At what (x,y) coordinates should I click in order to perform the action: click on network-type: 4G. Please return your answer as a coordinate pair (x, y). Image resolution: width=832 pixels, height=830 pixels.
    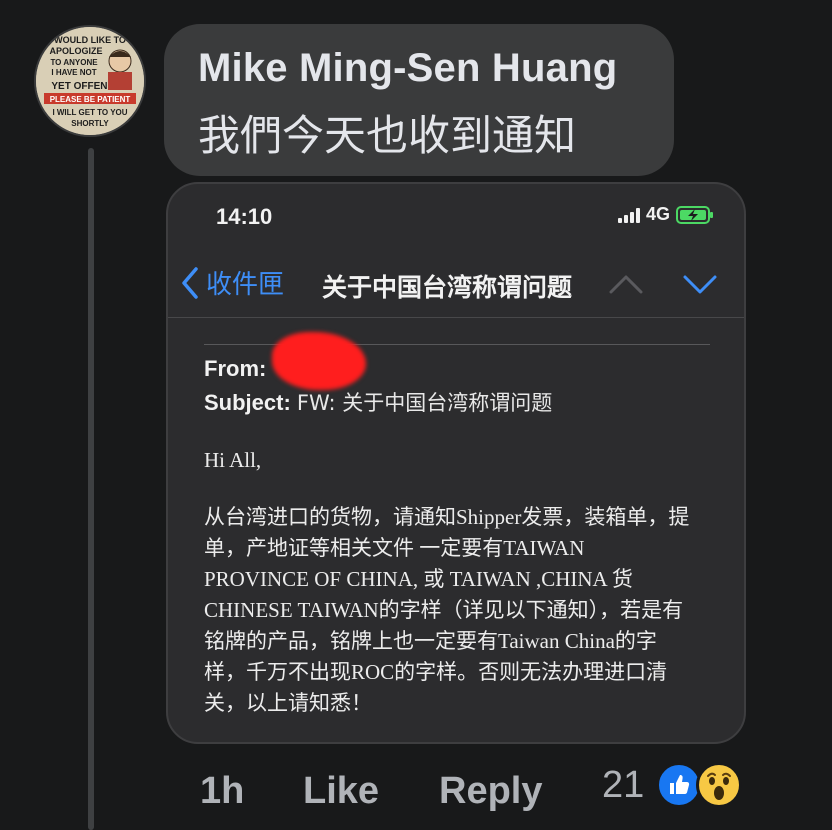
    Looking at the image, I should click on (657, 214).